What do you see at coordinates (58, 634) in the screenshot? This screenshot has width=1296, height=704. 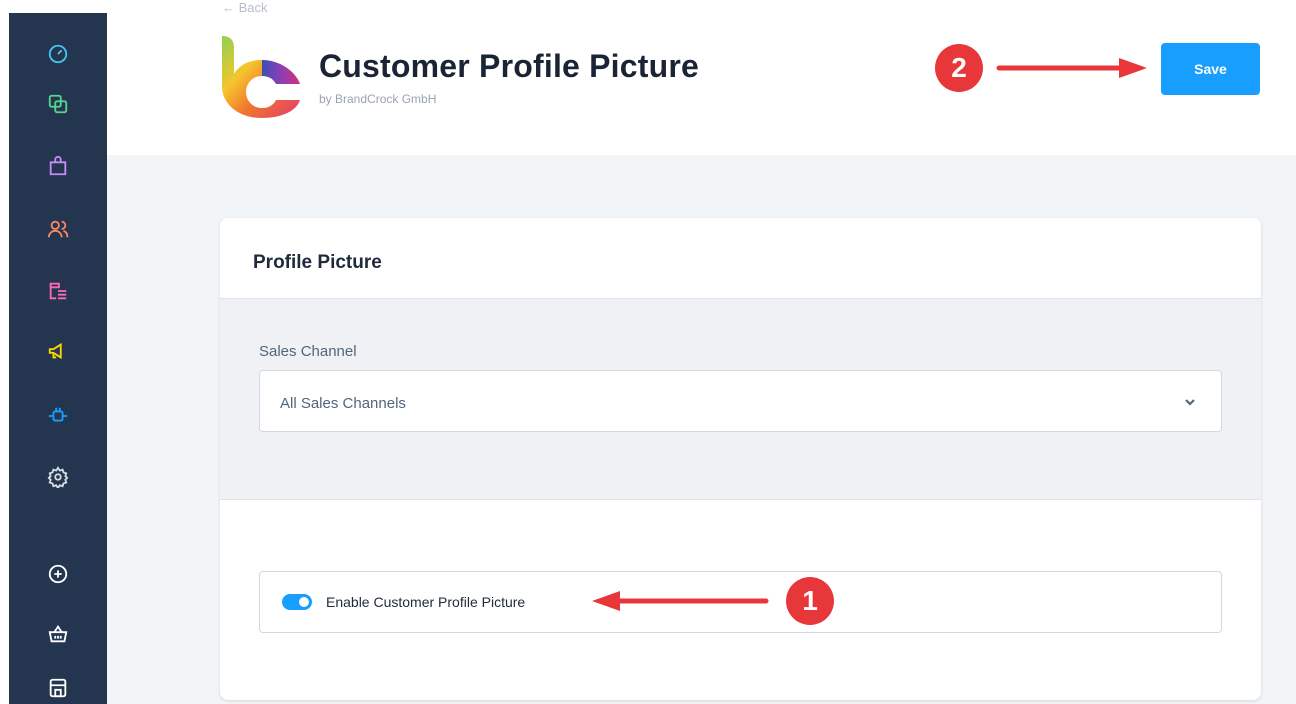 I see `basket-icon` at bounding box center [58, 634].